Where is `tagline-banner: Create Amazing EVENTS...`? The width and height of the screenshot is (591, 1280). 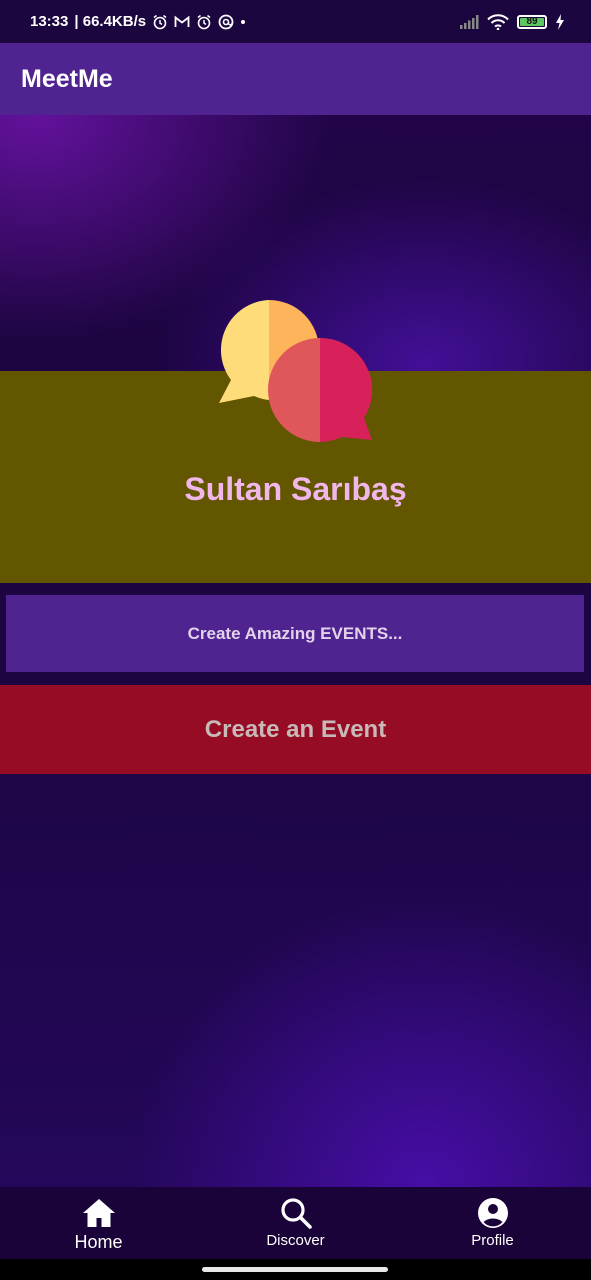 tagline-banner: Create Amazing EVENTS... is located at coordinates (295, 633).